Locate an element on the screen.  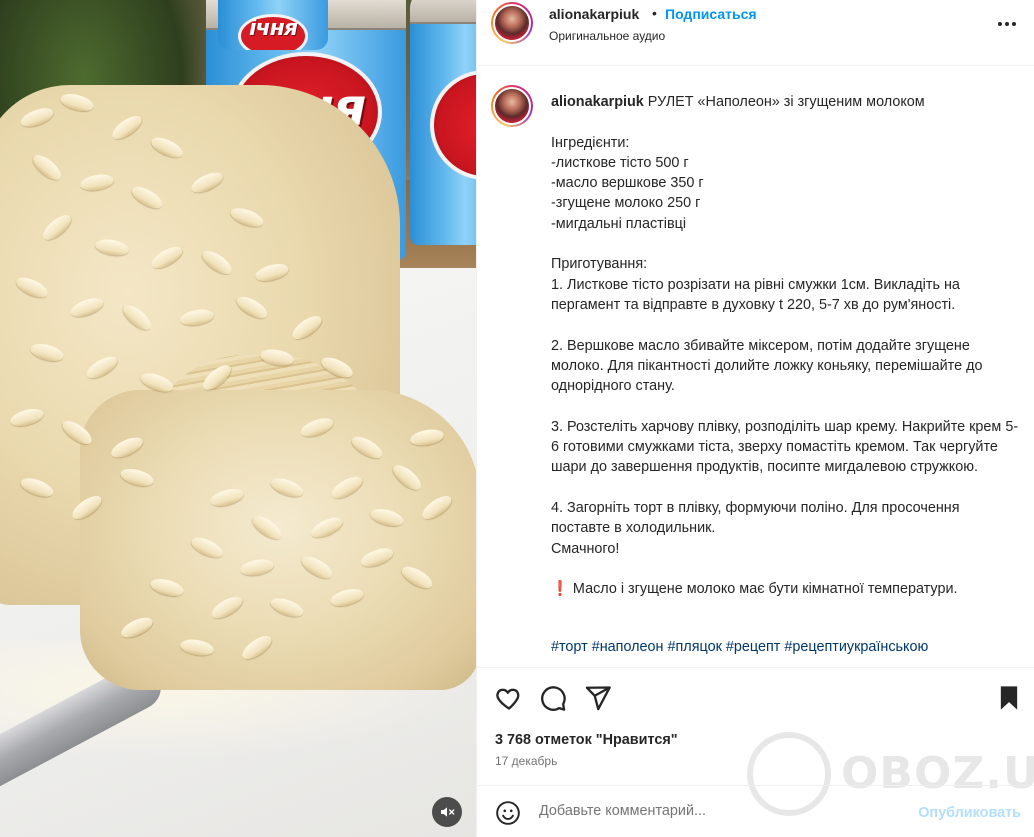
comment-bar: Опубликовать is located at coordinates (755, 811).